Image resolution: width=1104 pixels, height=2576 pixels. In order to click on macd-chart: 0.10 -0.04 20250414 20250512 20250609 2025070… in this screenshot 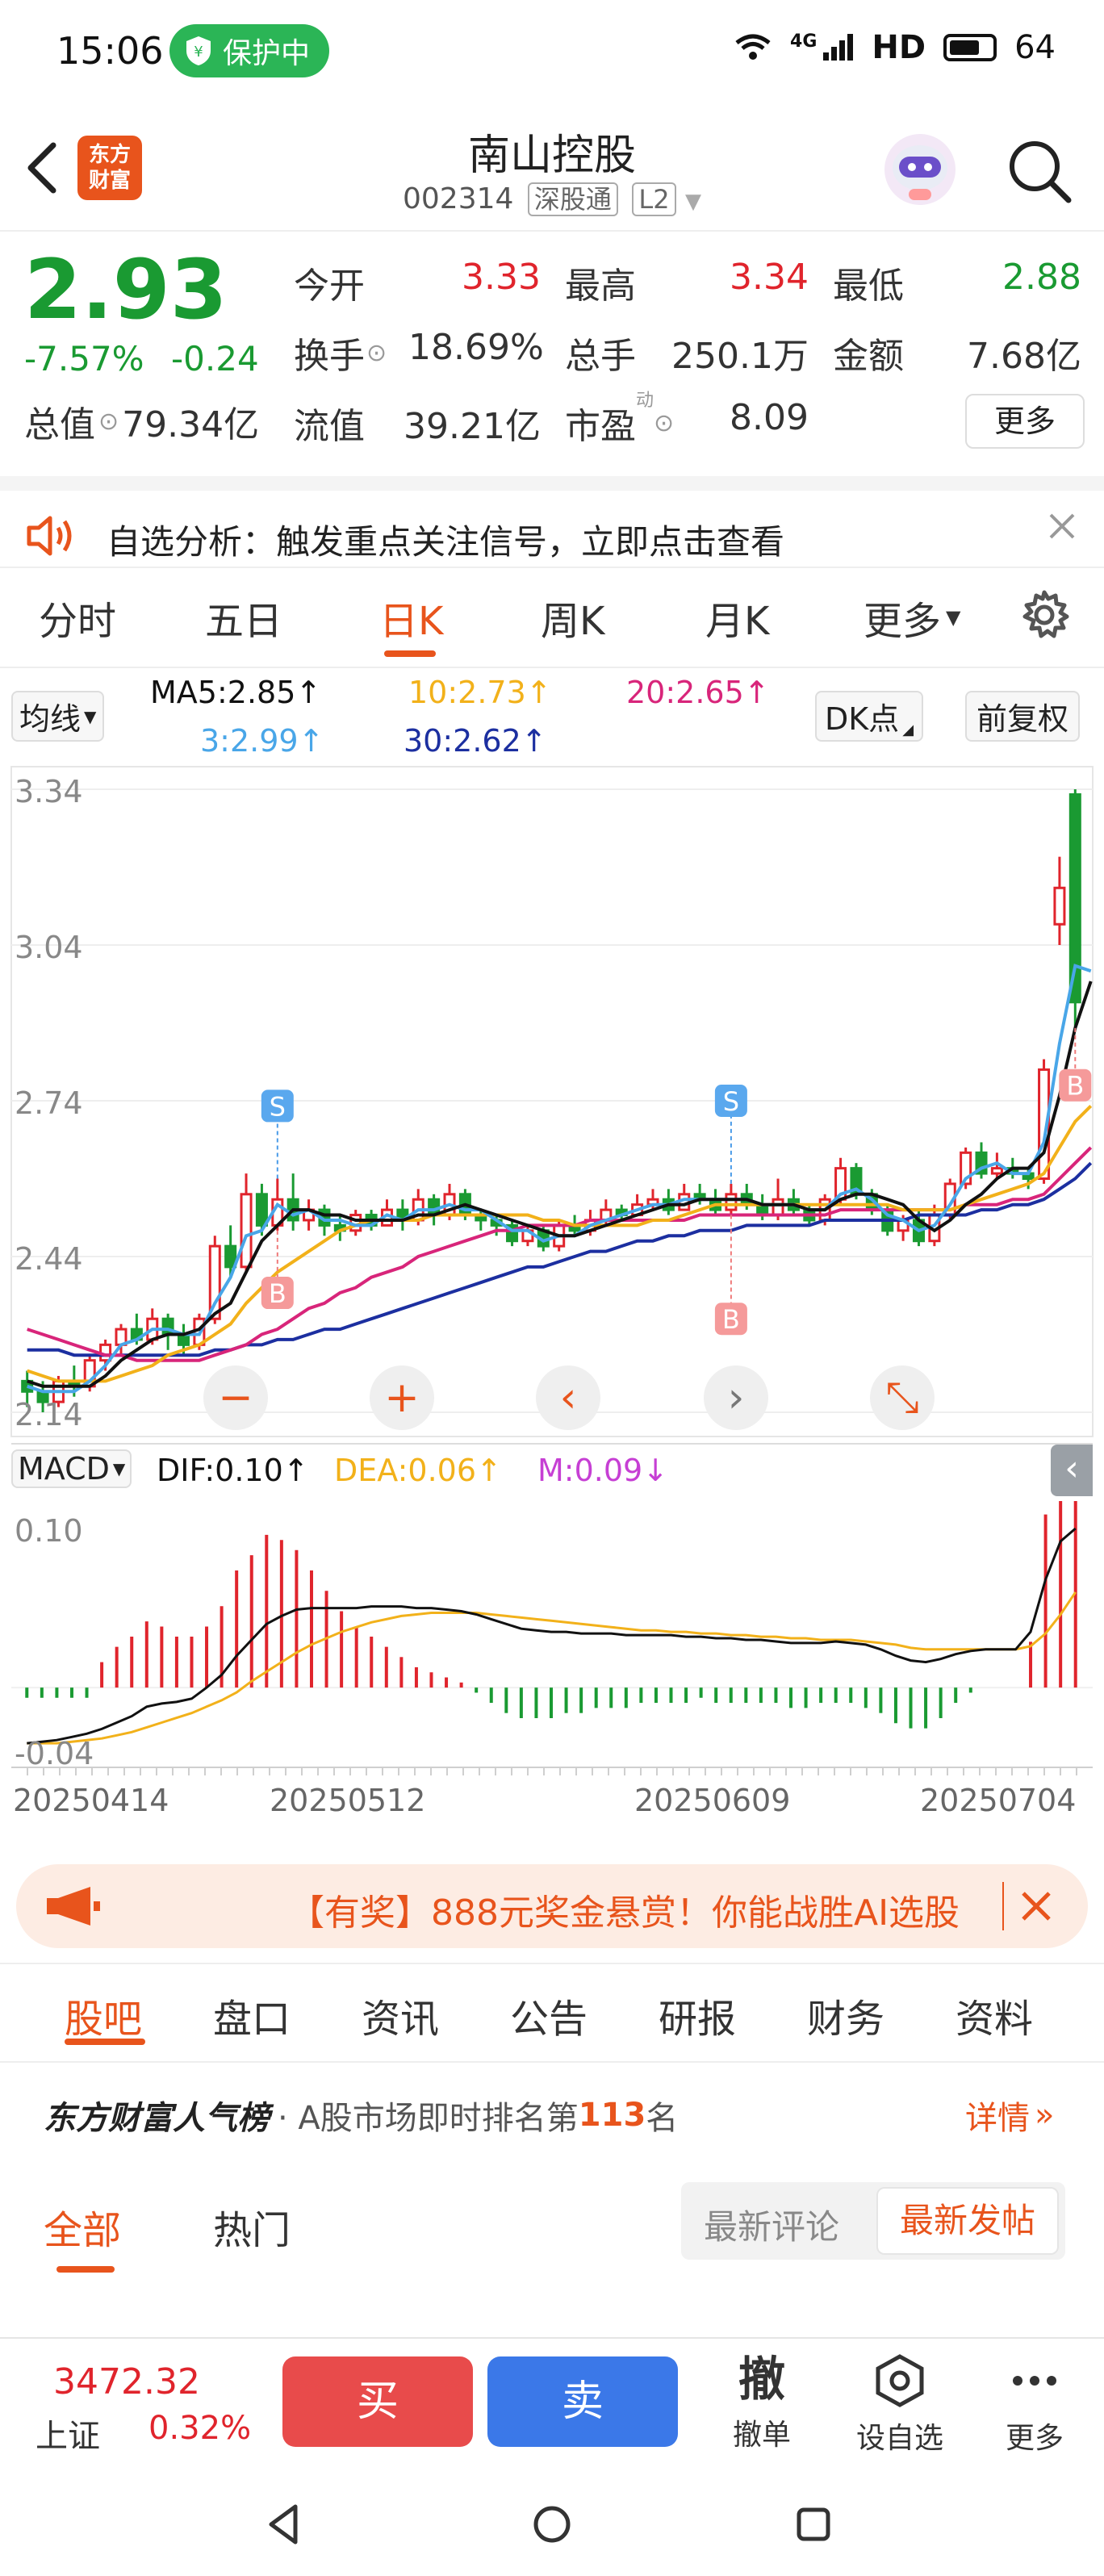, I will do `click(552, 1670)`.